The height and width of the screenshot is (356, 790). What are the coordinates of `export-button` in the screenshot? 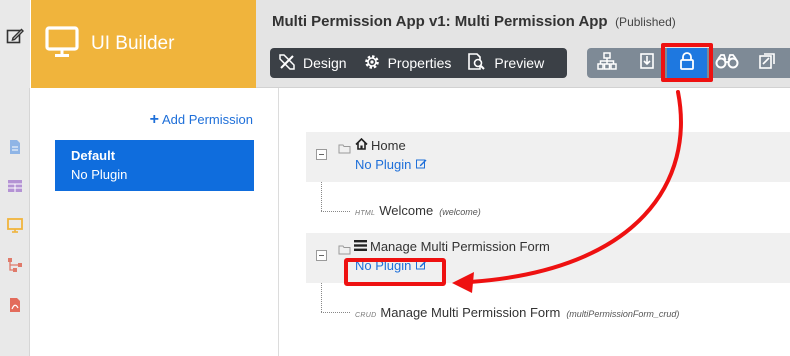 It's located at (767, 63).